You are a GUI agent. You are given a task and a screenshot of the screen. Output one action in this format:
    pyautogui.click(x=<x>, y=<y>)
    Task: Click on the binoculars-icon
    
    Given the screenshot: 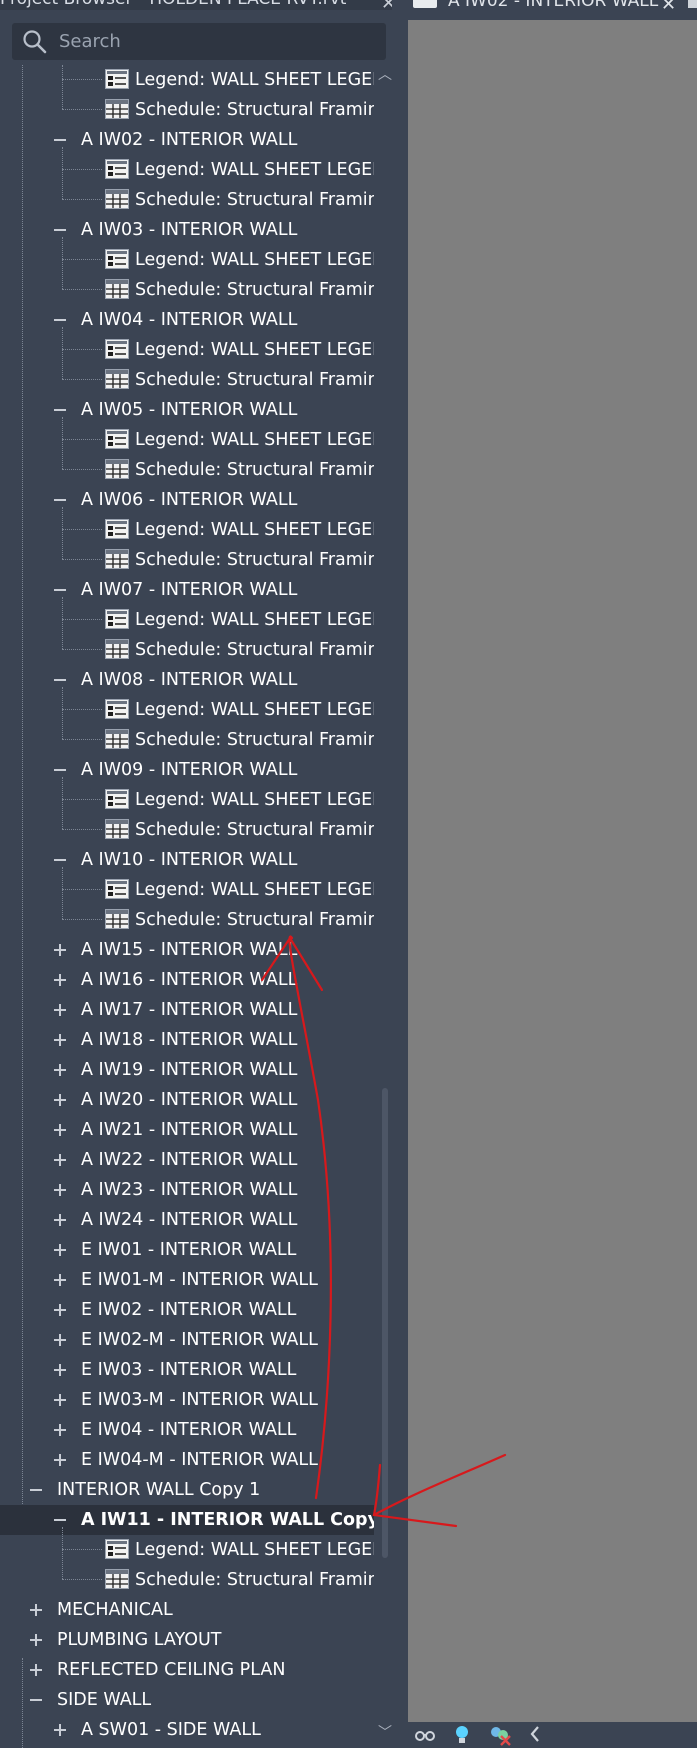 What is the action you would take?
    pyautogui.click(x=425, y=1734)
    